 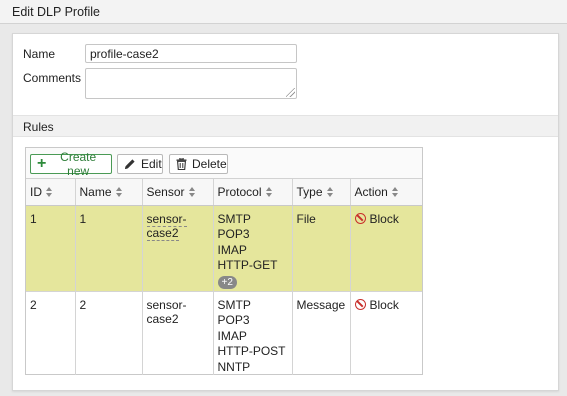 I want to click on column-header-name: Name, so click(x=109, y=192).